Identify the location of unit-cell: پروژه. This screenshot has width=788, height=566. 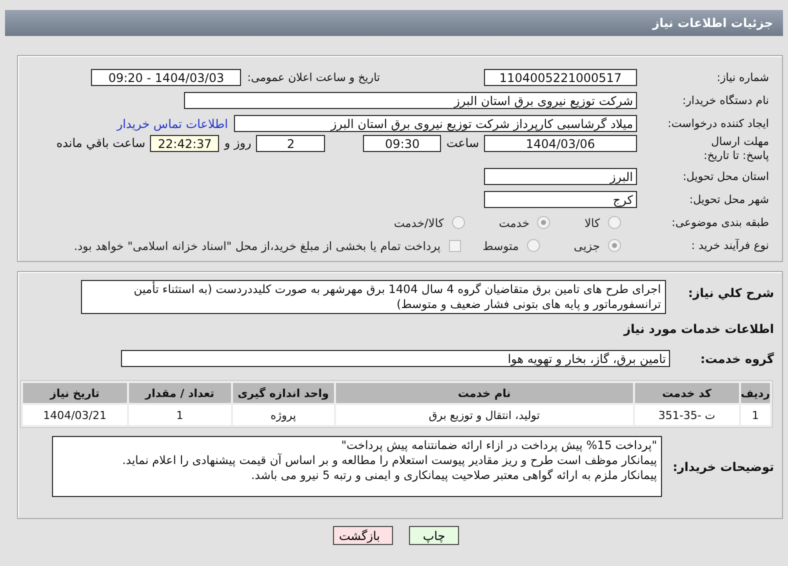
(283, 415).